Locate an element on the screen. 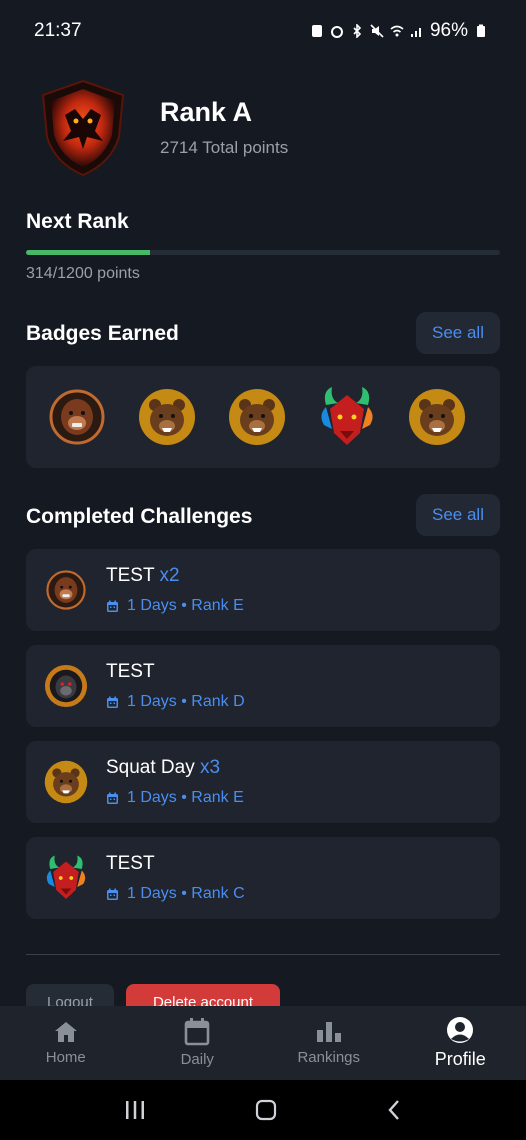  nav-daily: Daily is located at coordinates (198, 1043).